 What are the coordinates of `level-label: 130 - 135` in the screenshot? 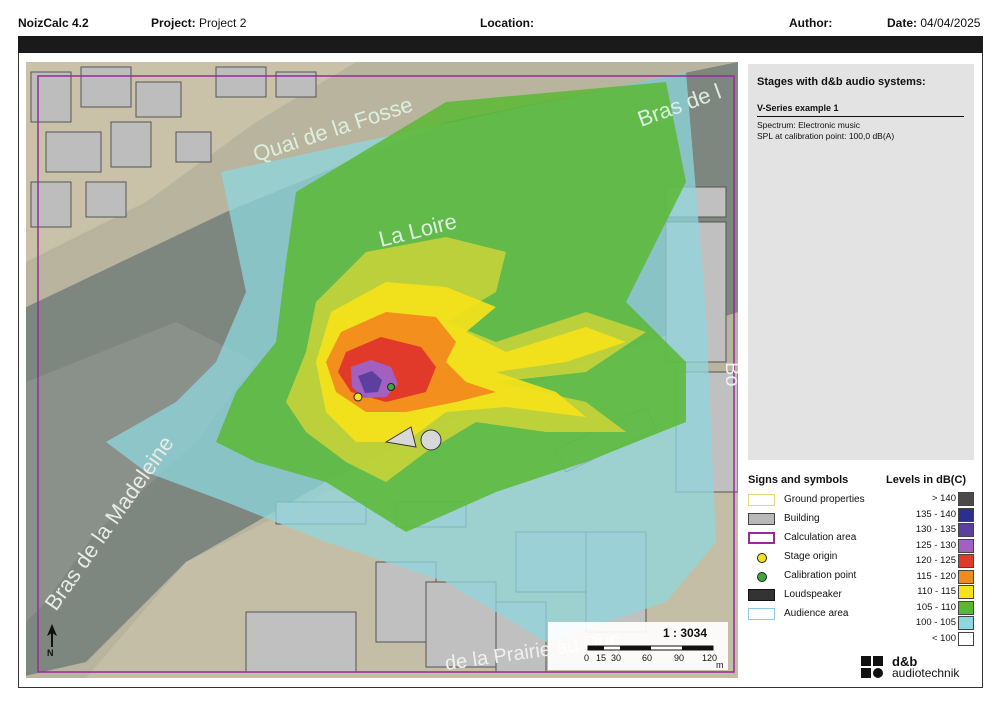 It's located at (935, 529).